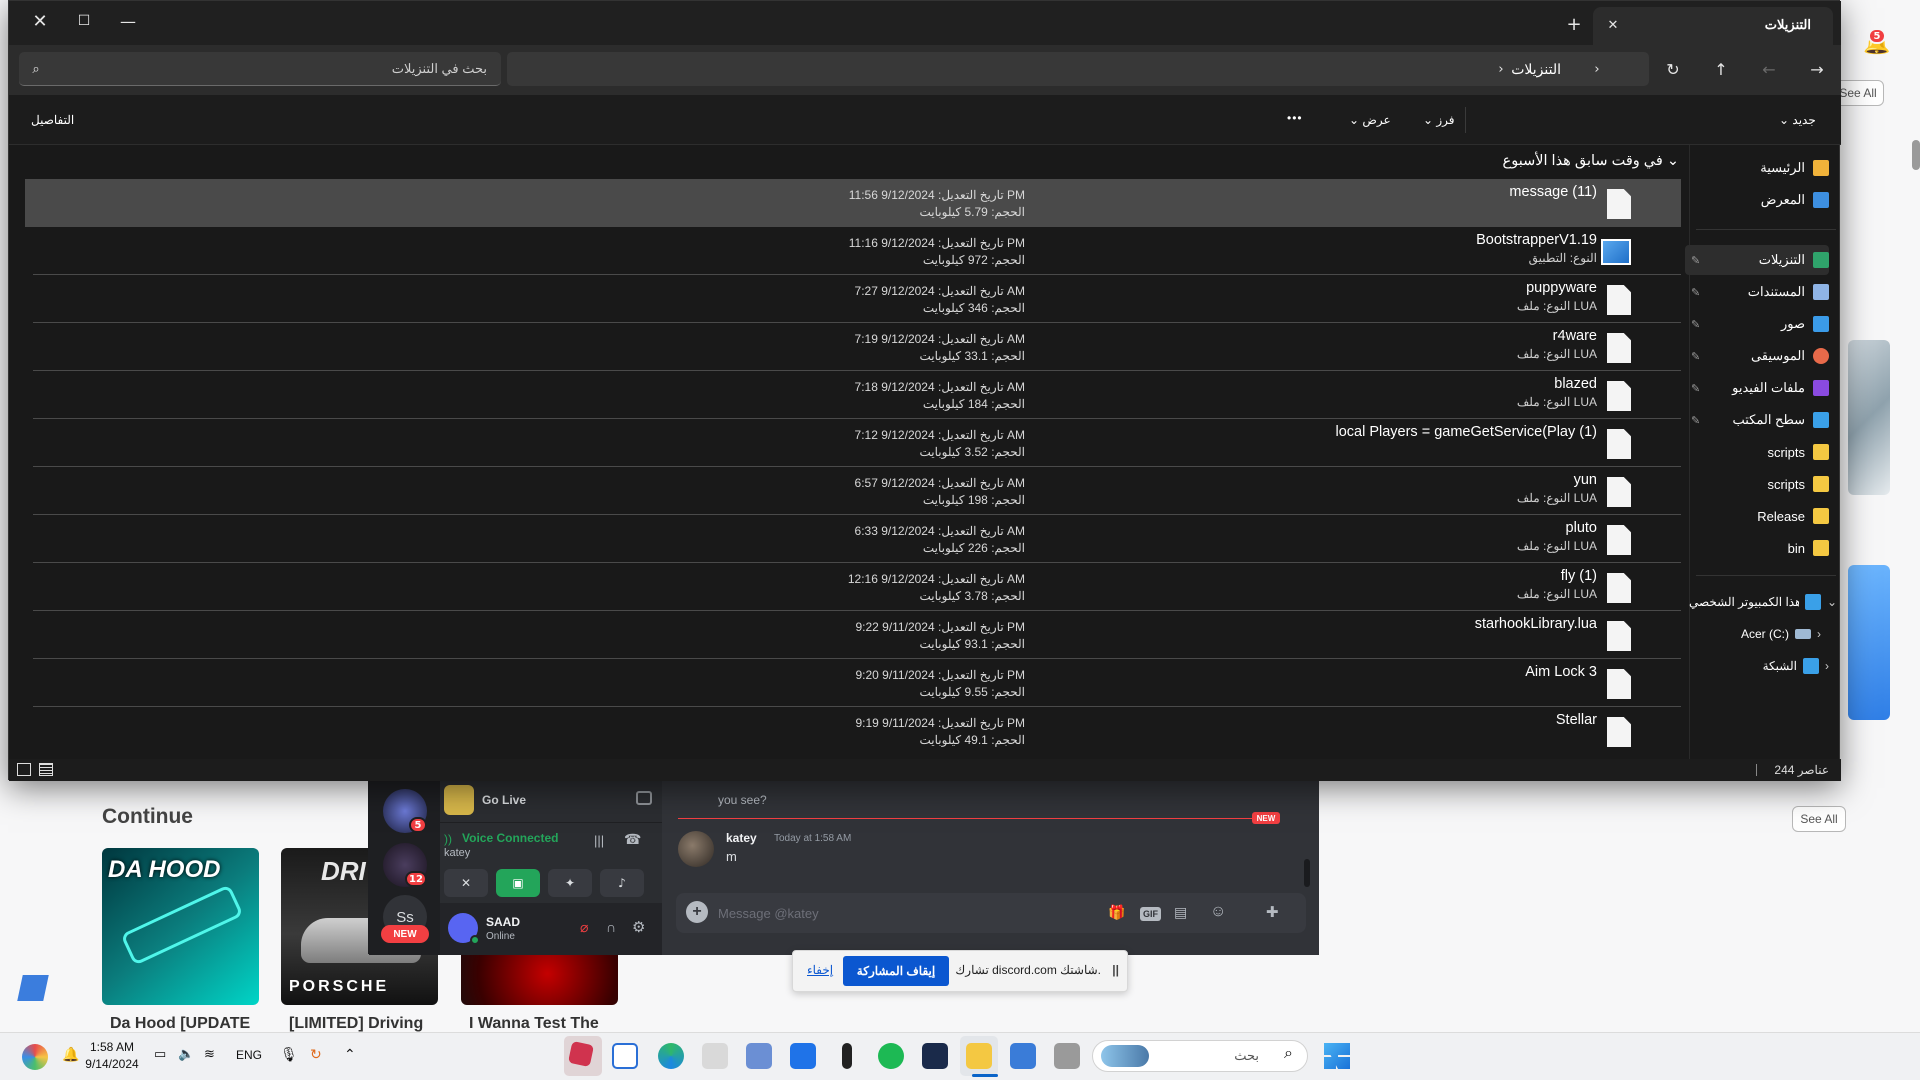  What do you see at coordinates (1180, 912) in the screenshot?
I see `sticker-icon: ▤` at bounding box center [1180, 912].